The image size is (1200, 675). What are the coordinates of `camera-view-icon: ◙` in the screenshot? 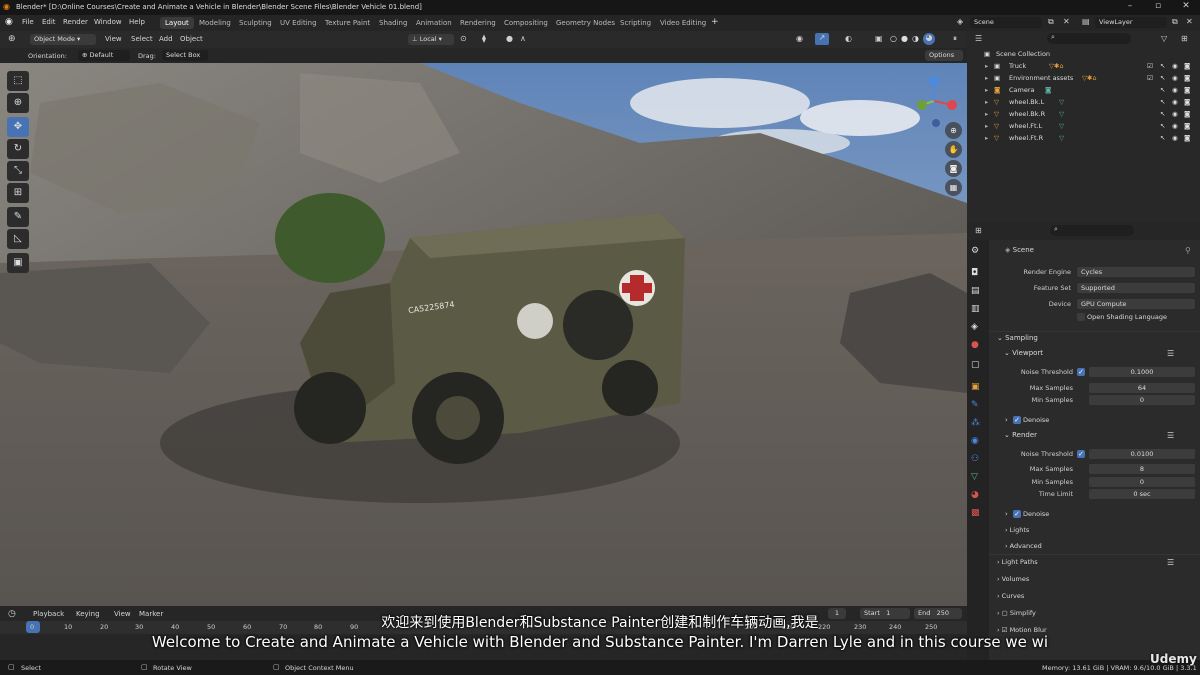 It's located at (953, 168).